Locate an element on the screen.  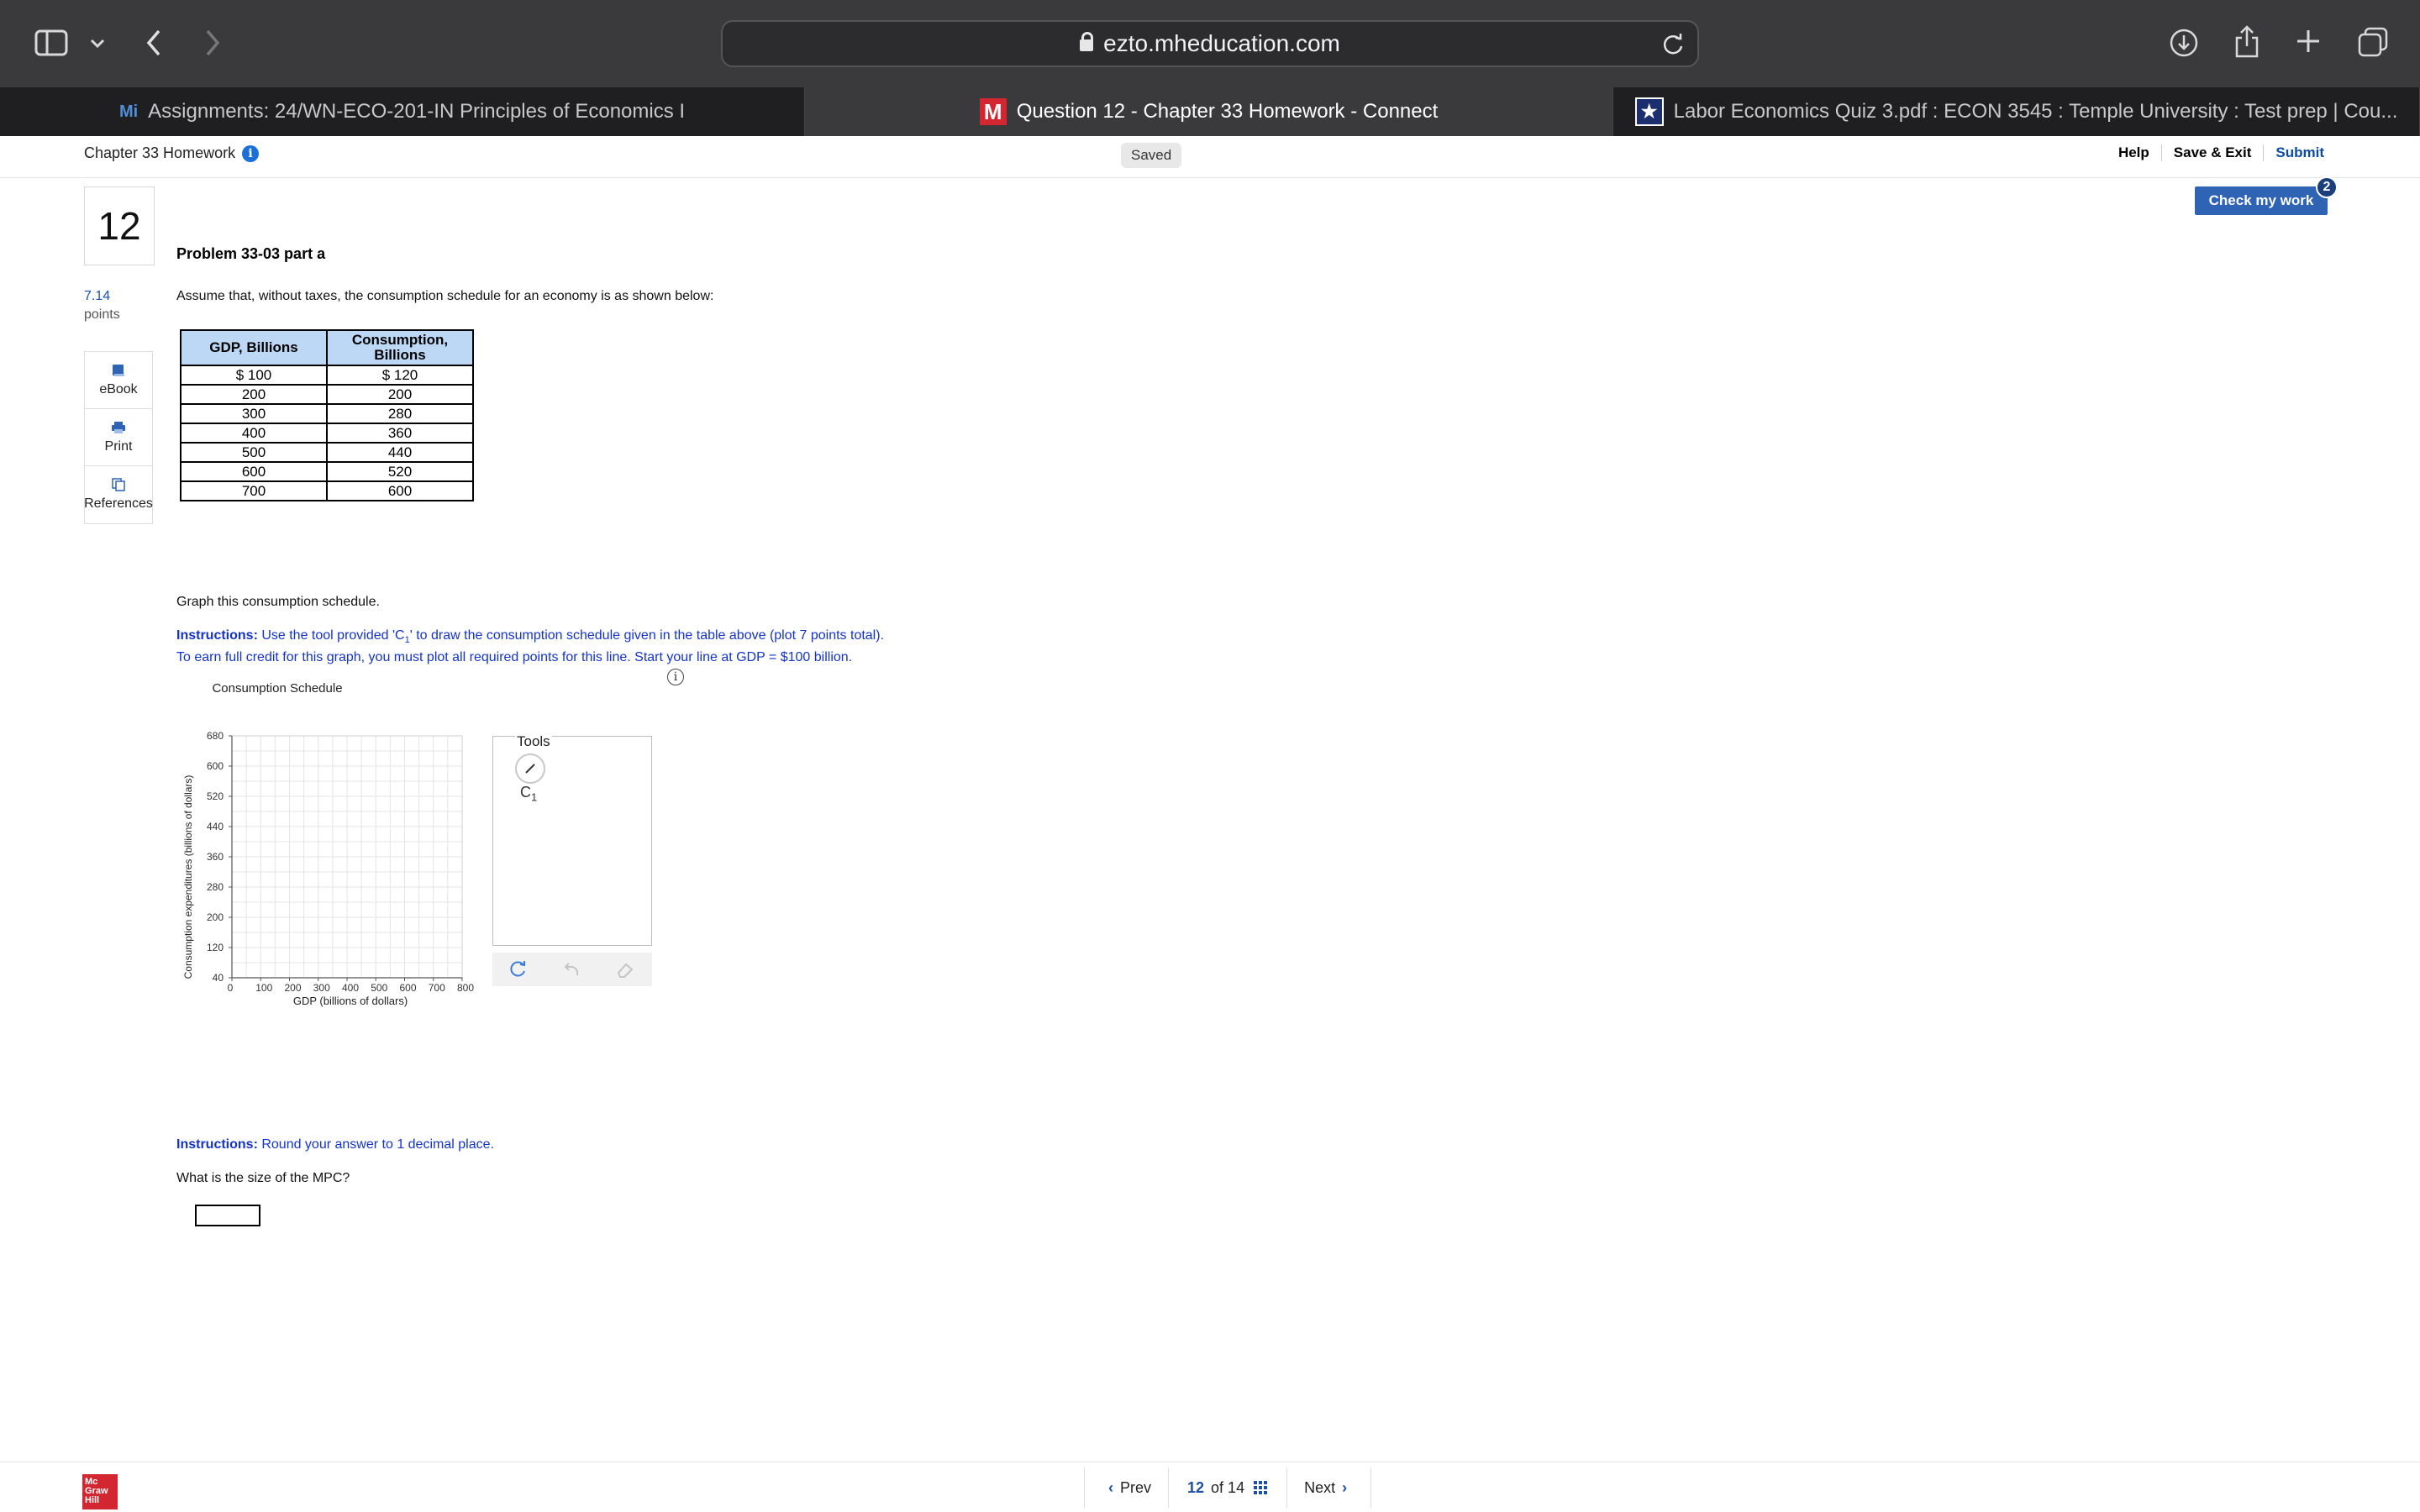
header-actions: Help Save & Exit Submit is located at coordinates (2221, 152).